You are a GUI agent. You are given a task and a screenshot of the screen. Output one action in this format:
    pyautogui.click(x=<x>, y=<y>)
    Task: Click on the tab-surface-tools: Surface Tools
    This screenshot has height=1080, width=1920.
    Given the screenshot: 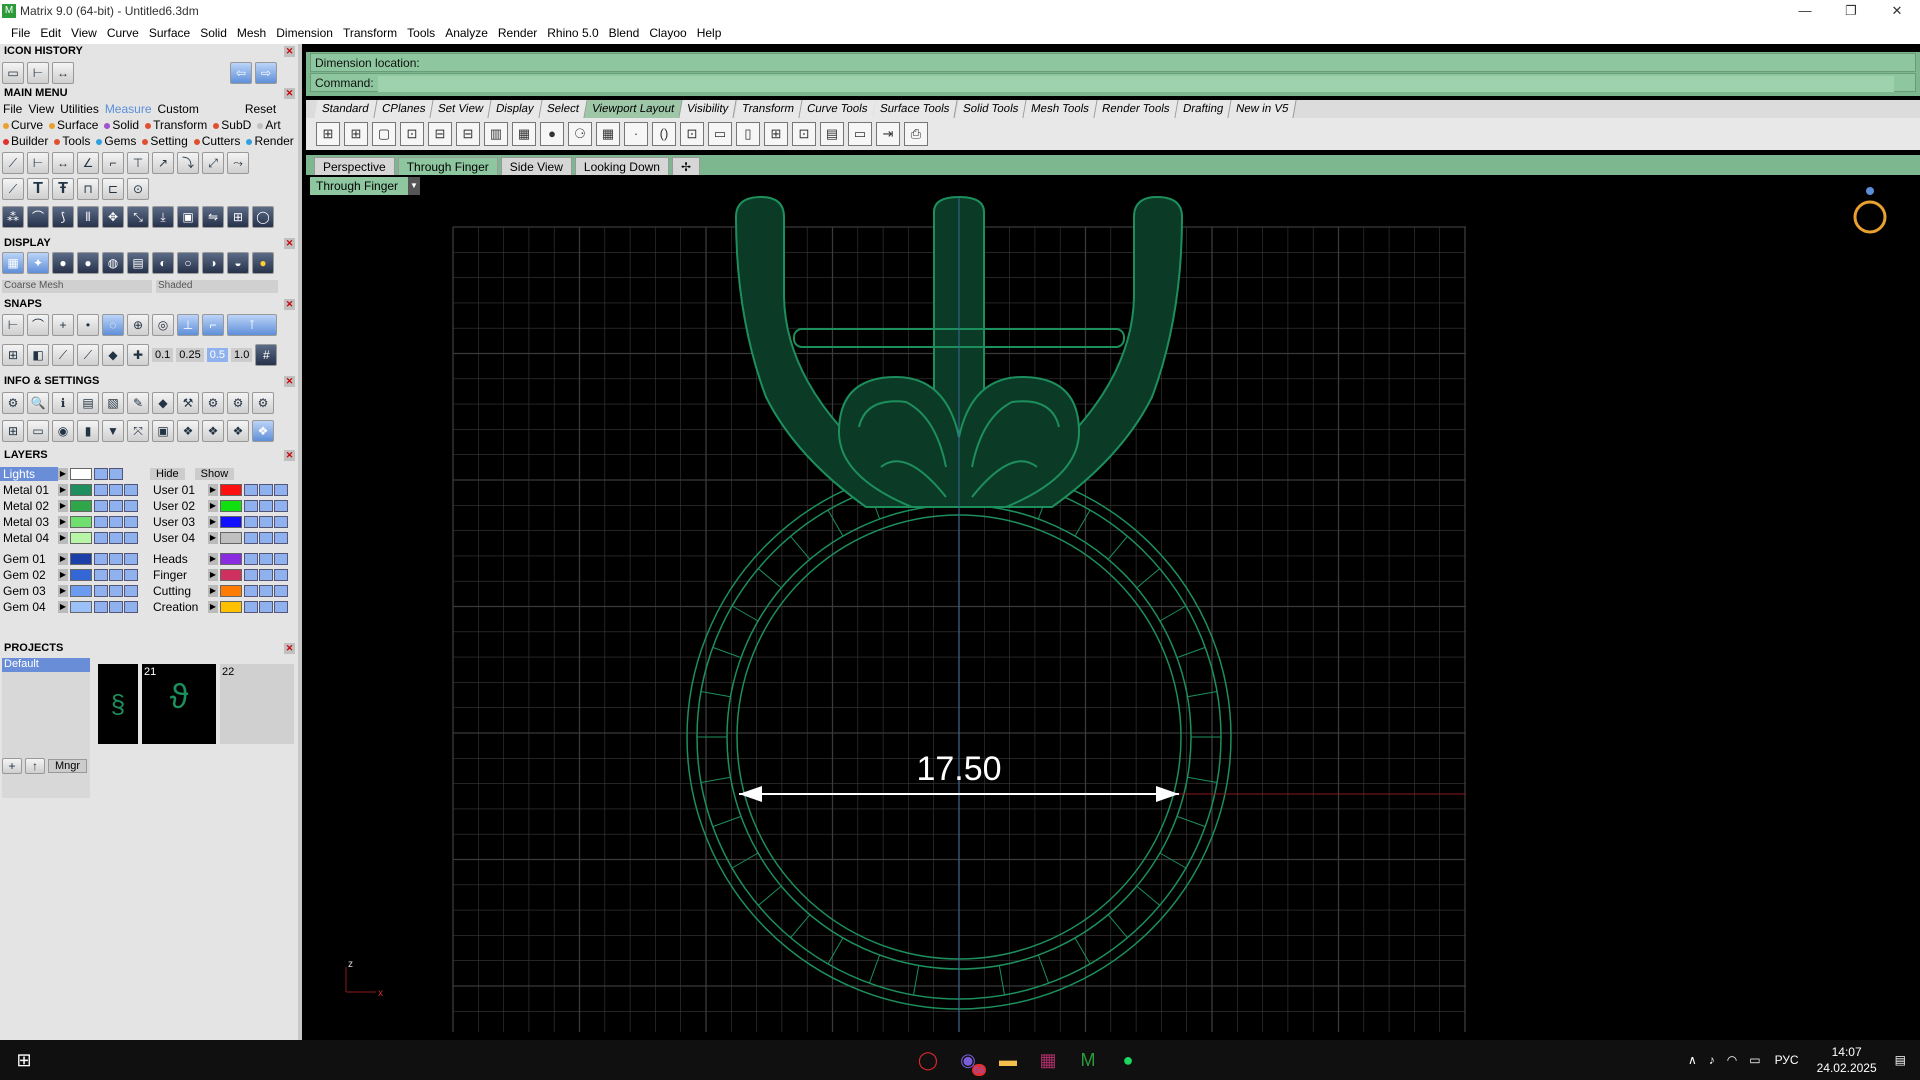 What is the action you would take?
    pyautogui.click(x=915, y=109)
    